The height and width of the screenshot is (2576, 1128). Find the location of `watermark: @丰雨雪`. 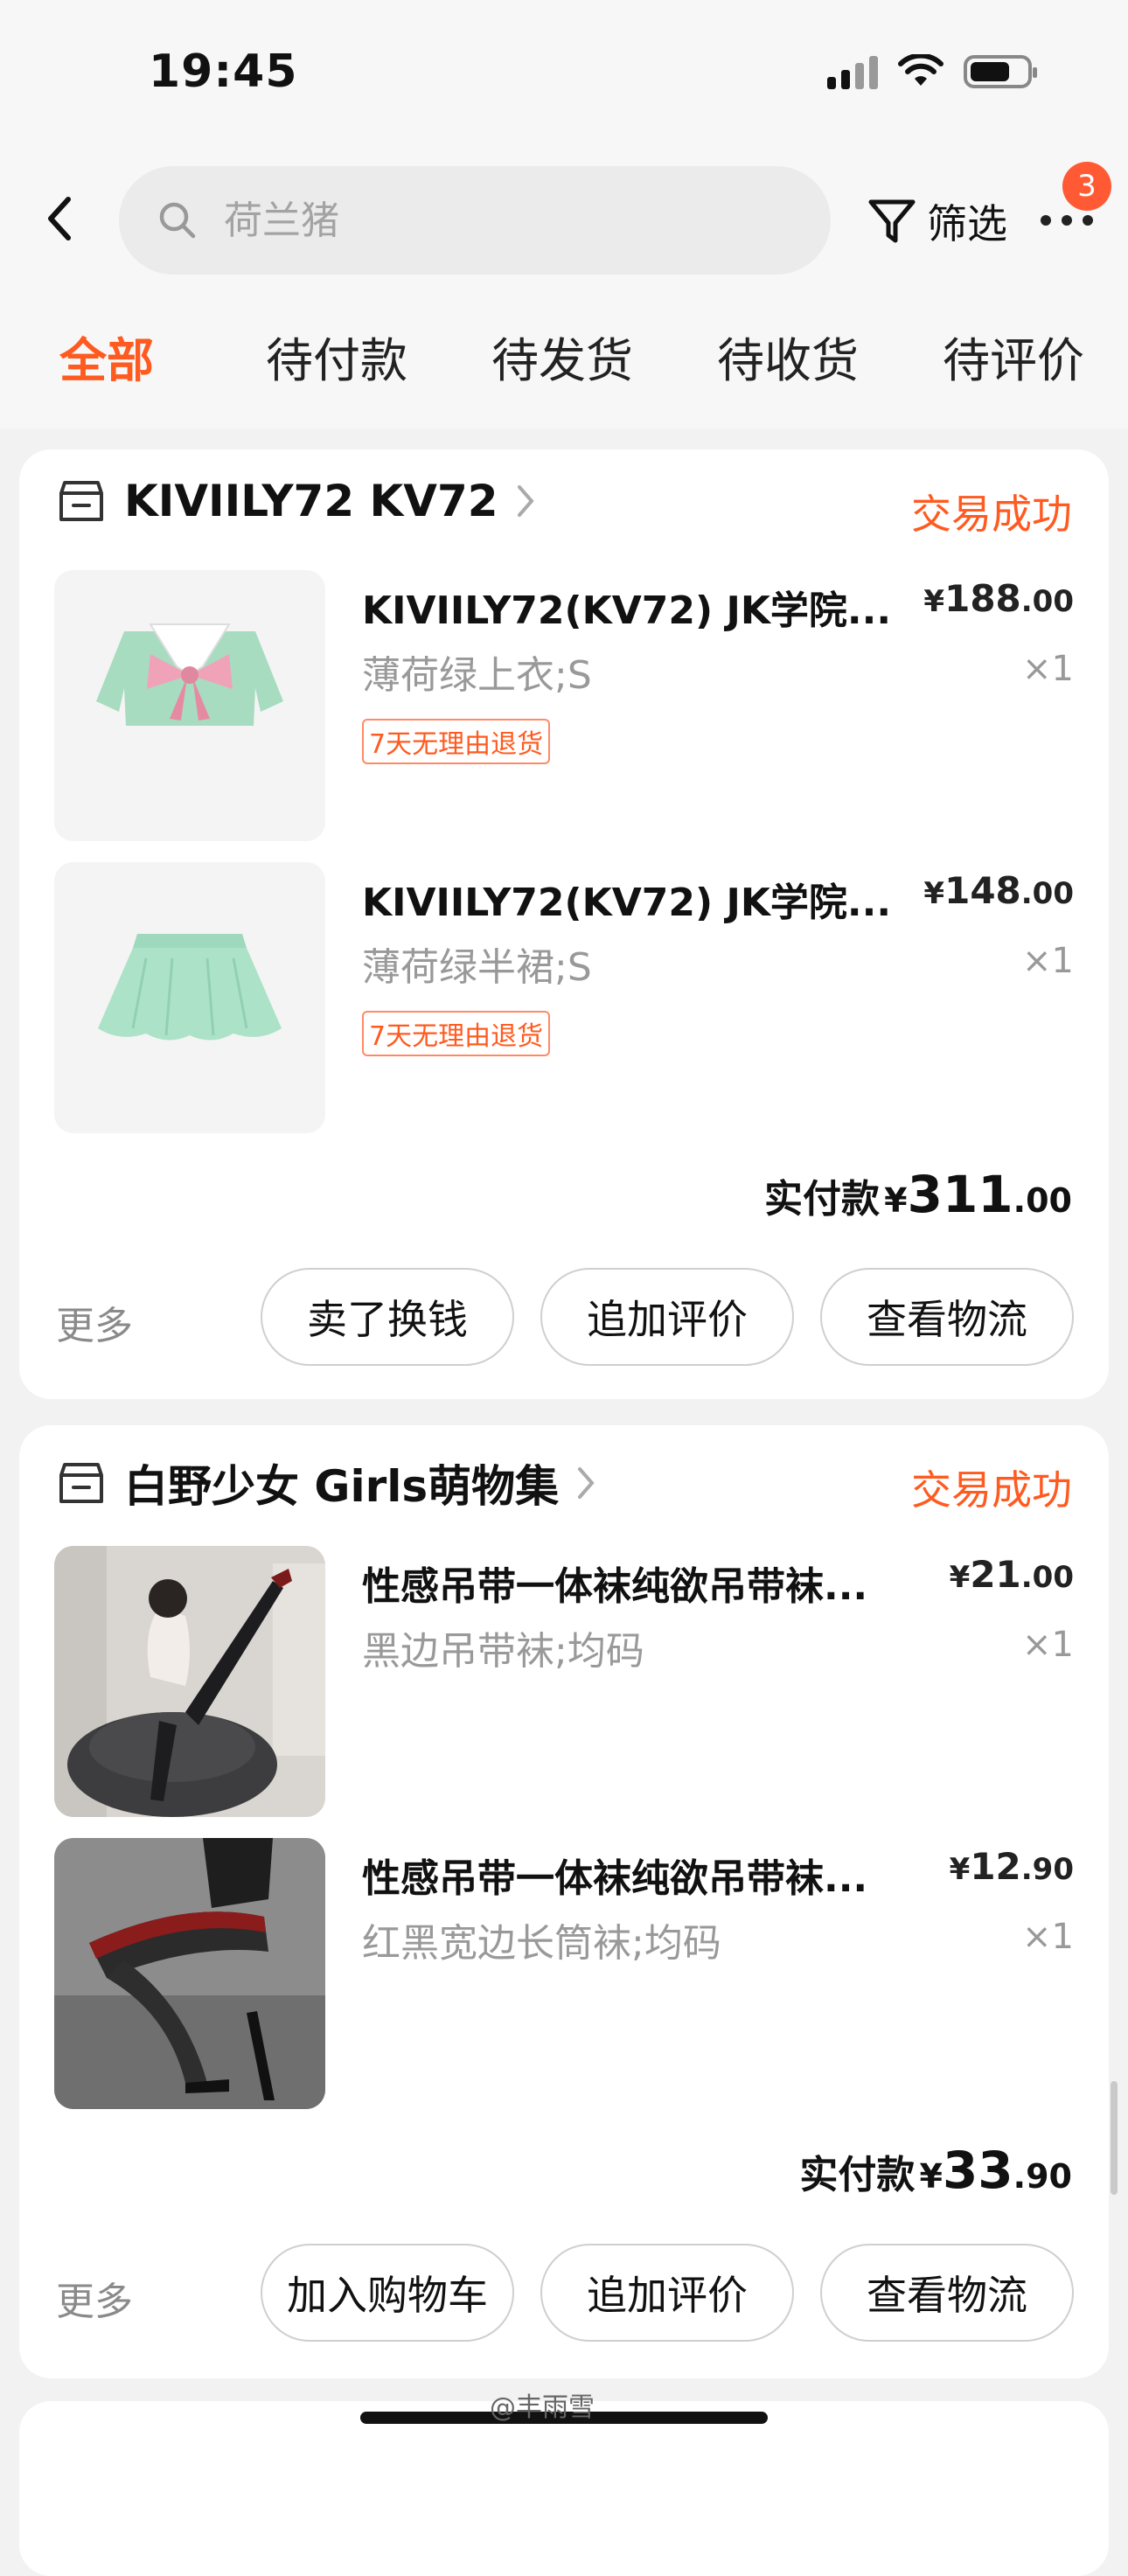

watermark: @丰雨雪 is located at coordinates (542, 2407).